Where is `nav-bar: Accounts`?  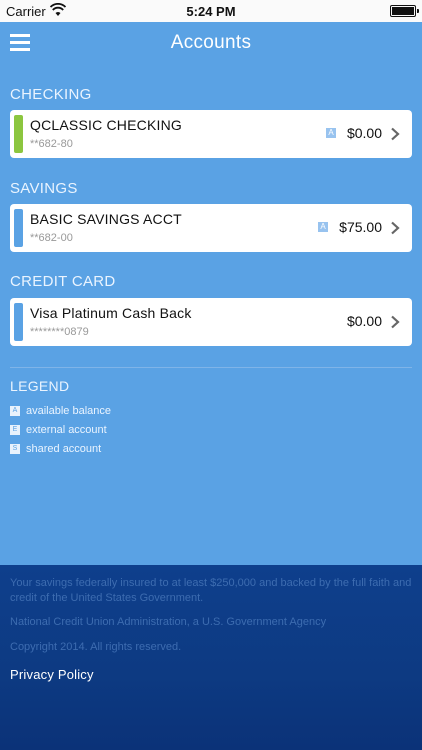
nav-bar: Accounts is located at coordinates (211, 44).